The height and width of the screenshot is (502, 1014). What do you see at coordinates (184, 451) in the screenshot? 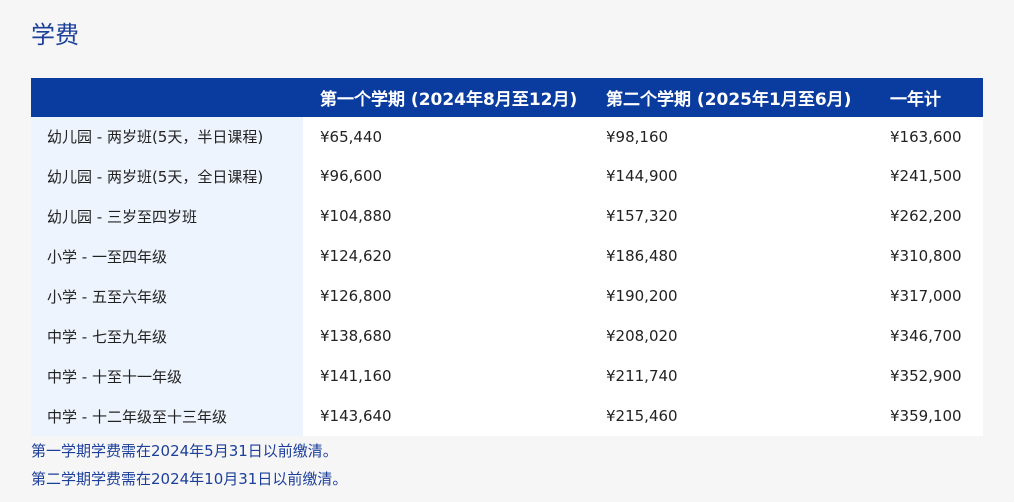
I see `payment-note-term1: 第一学期学费需在2024年5月31日以前缴清。` at bounding box center [184, 451].